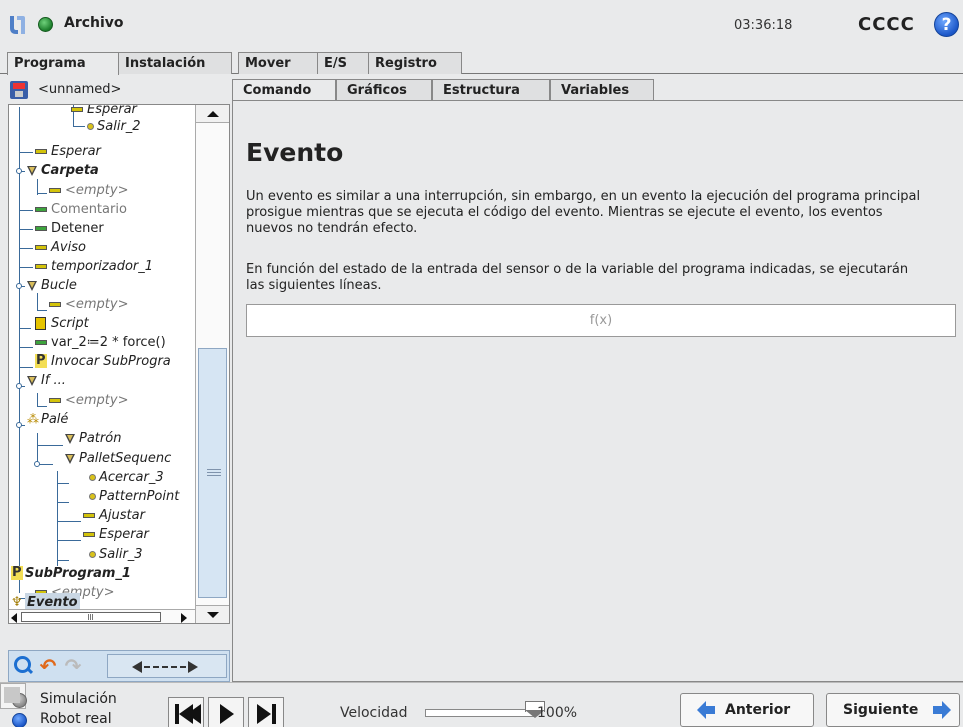 This screenshot has width=963, height=727. I want to click on status-led-icon, so click(45, 24).